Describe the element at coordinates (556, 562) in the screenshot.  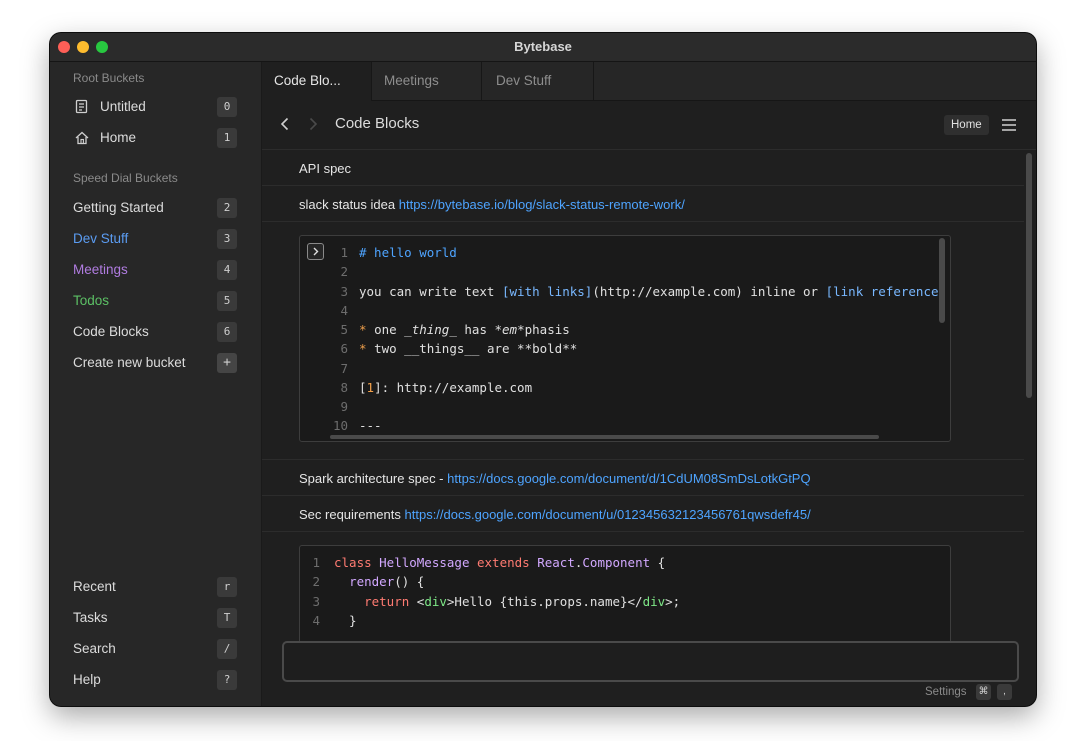
I see `code-token: React` at that location.